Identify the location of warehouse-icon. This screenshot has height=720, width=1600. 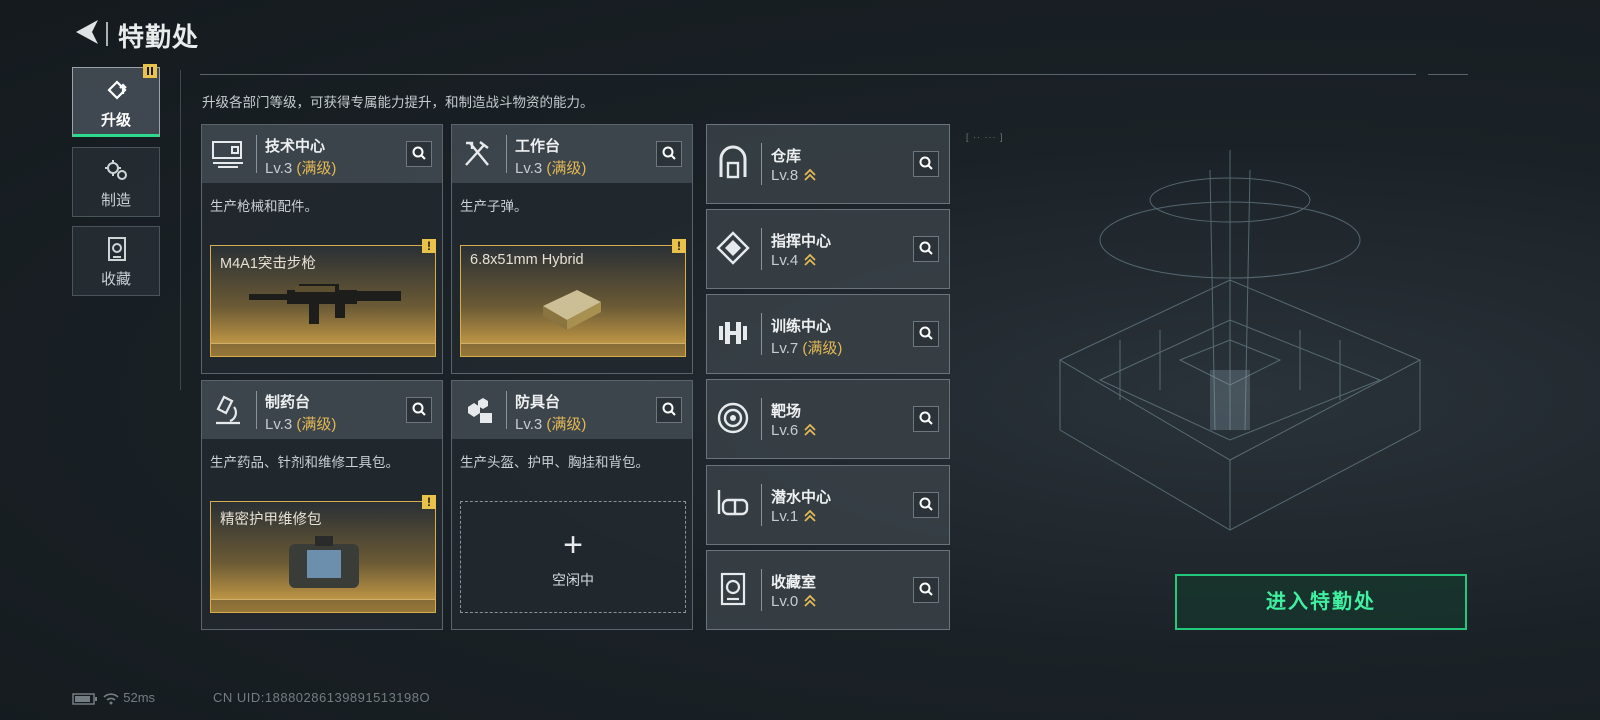
(733, 163).